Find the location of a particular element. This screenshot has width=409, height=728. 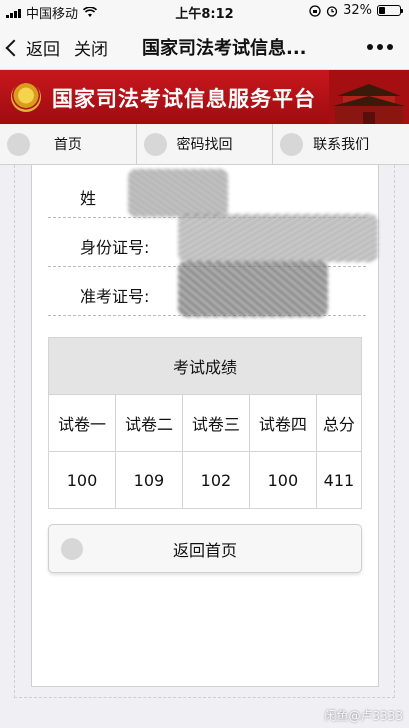

redacted-id-number is located at coordinates (278, 238).